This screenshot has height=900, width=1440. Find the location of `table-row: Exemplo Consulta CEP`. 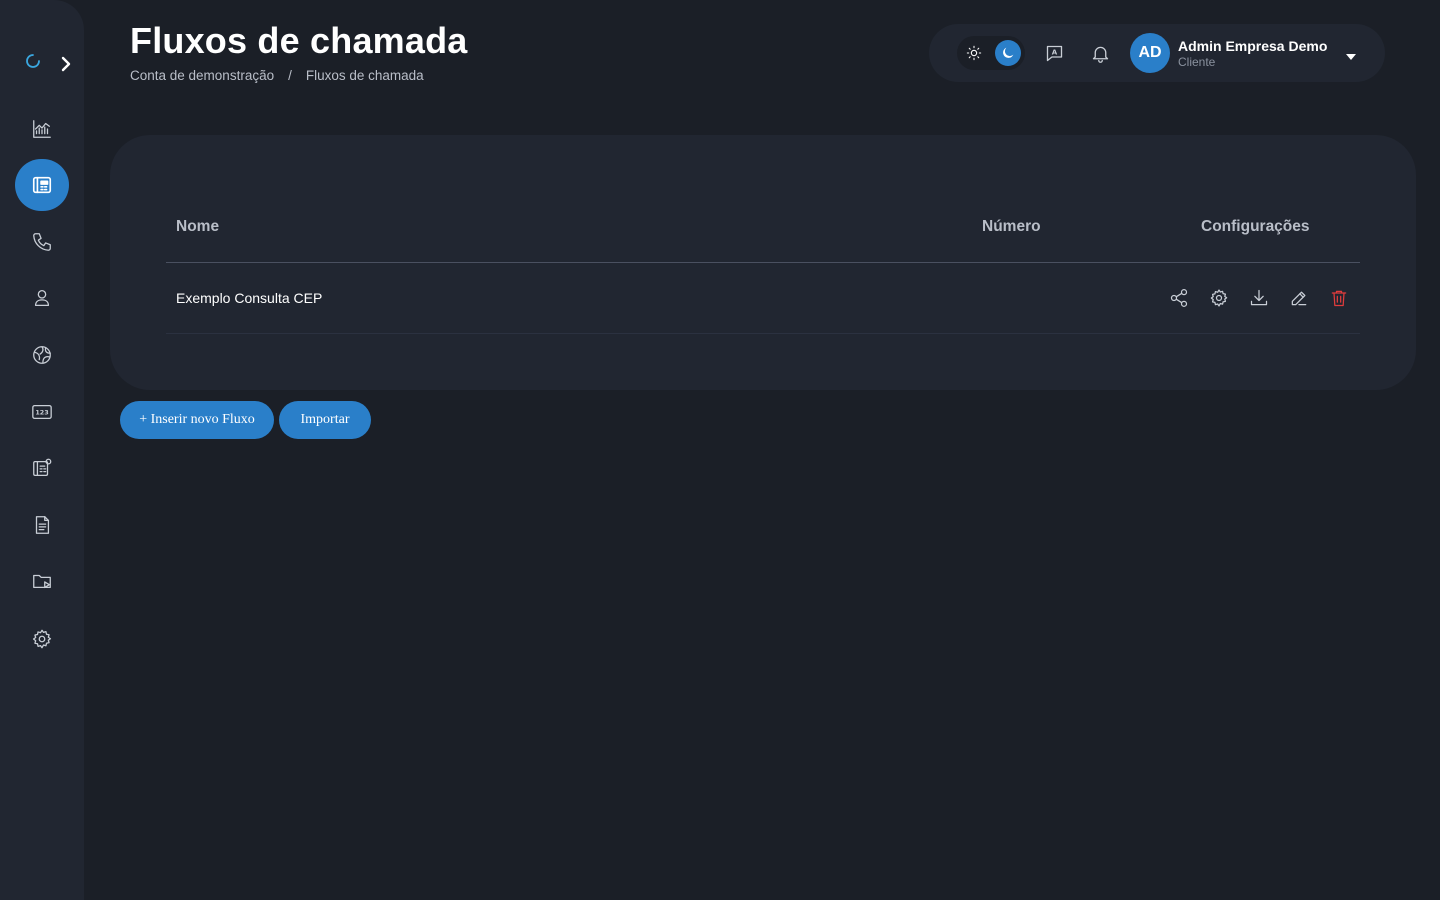

table-row: Exemplo Consulta CEP is located at coordinates (763, 298).